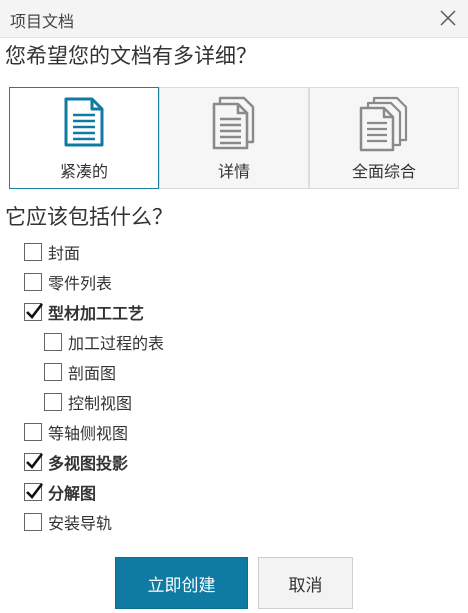 The image size is (468, 613). Describe the element at coordinates (80, 523) in the screenshot. I see `include-option-label: 安装导轨` at that location.